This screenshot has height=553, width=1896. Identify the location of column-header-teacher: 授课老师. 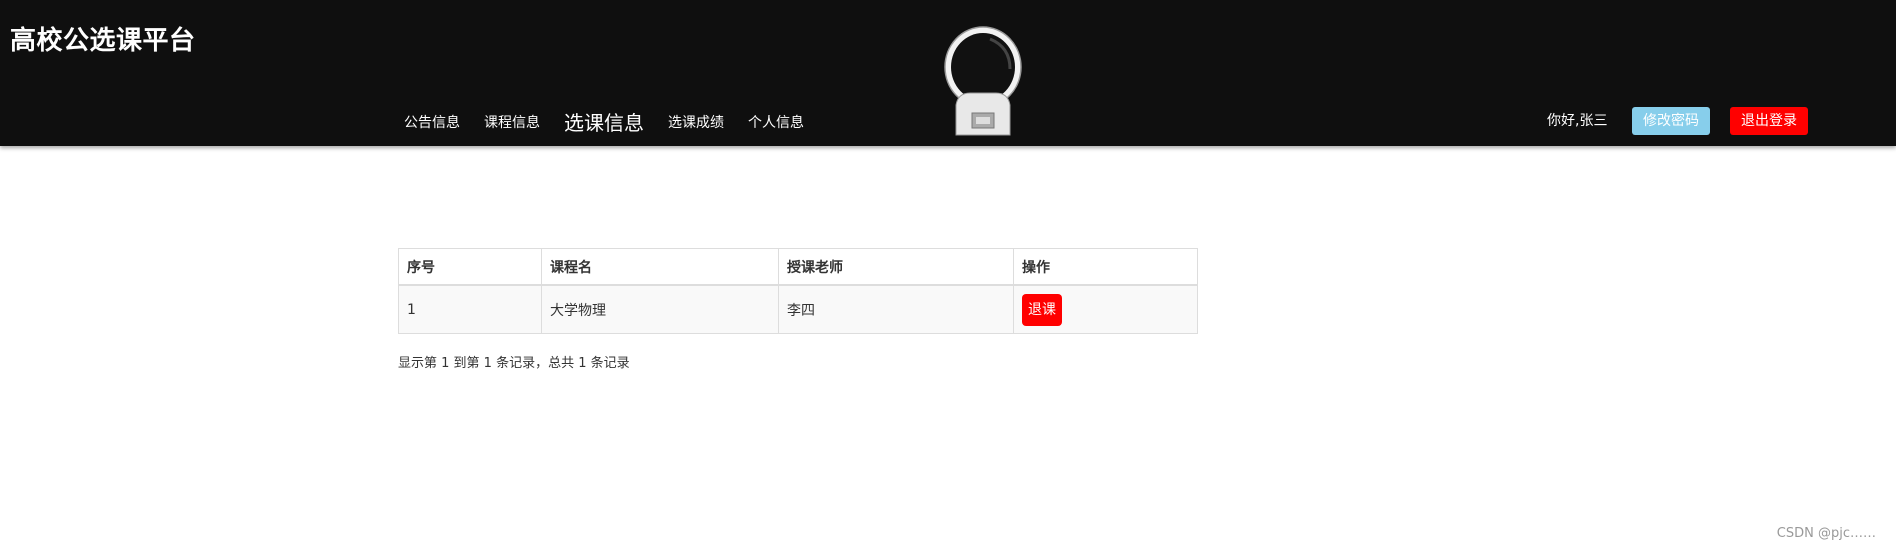
(896, 267).